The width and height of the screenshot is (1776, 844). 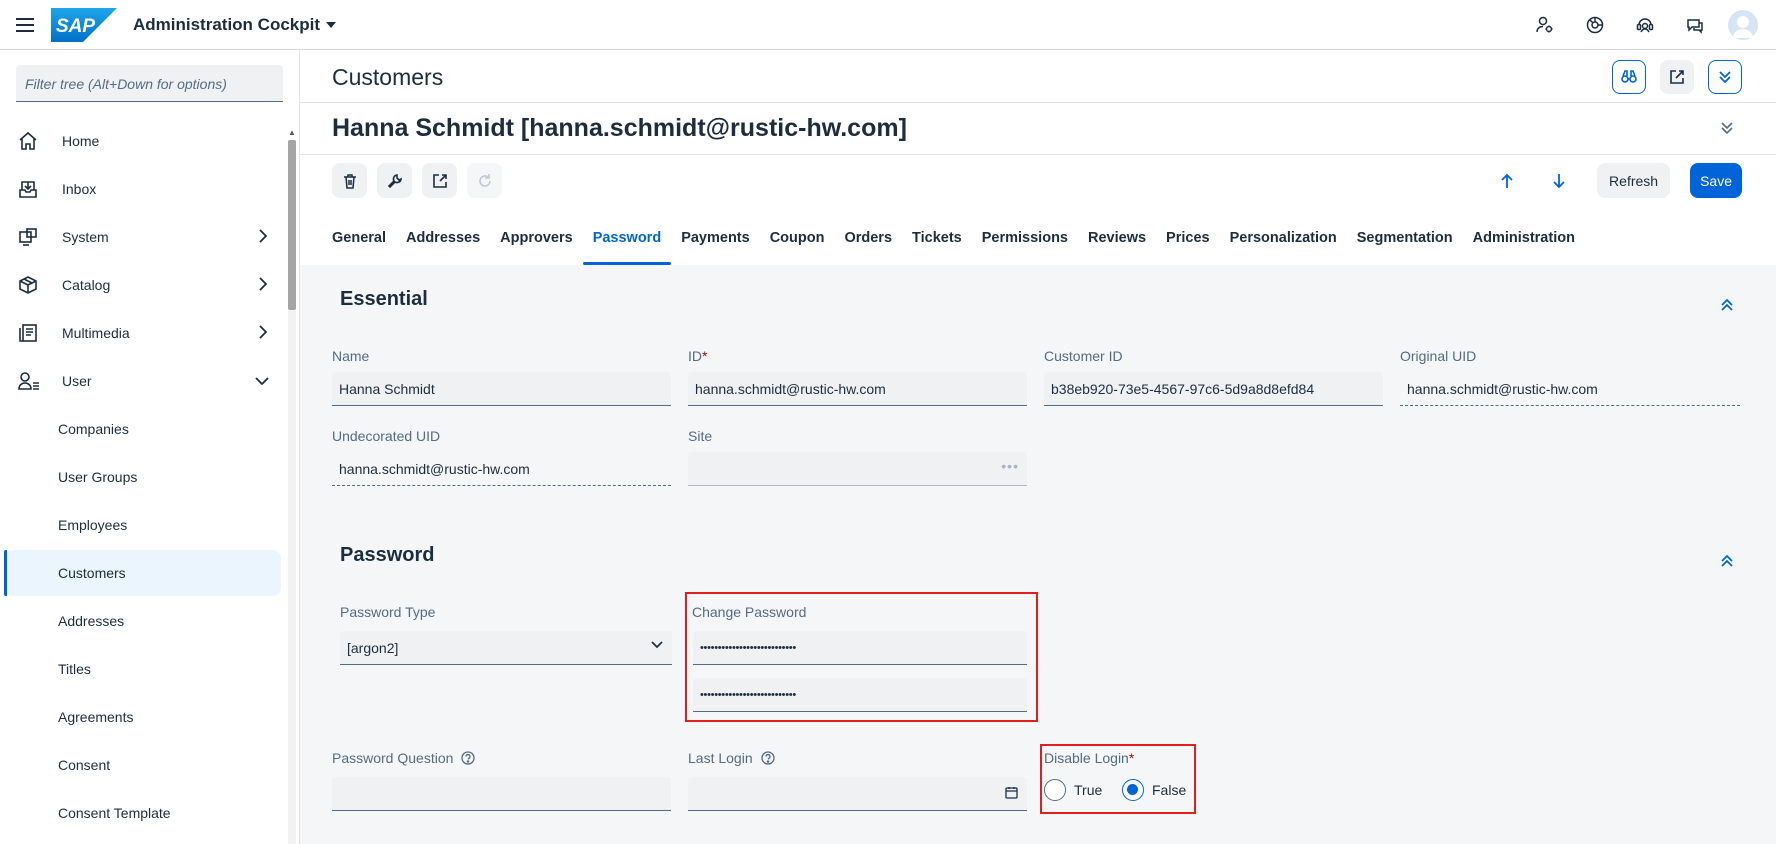 I want to click on chevron-down-icon, so click(x=657, y=645).